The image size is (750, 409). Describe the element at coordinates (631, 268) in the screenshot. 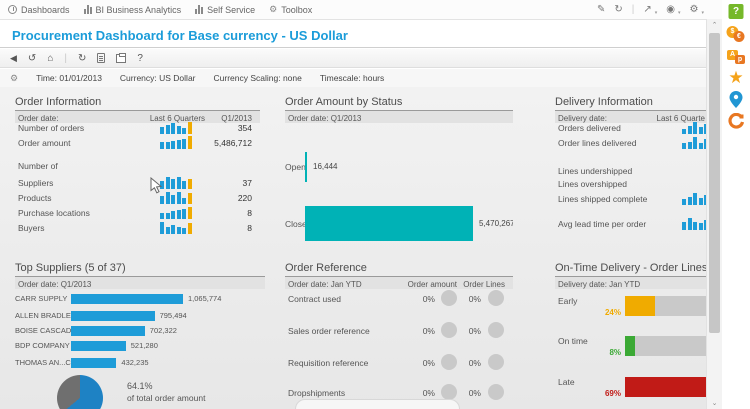

I see `panel-title: On-Time Delivery - Order Lines` at that location.